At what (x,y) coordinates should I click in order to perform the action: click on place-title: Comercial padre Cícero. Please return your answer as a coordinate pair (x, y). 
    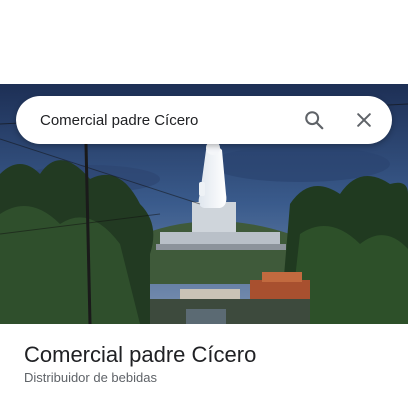
    Looking at the image, I should click on (140, 354).